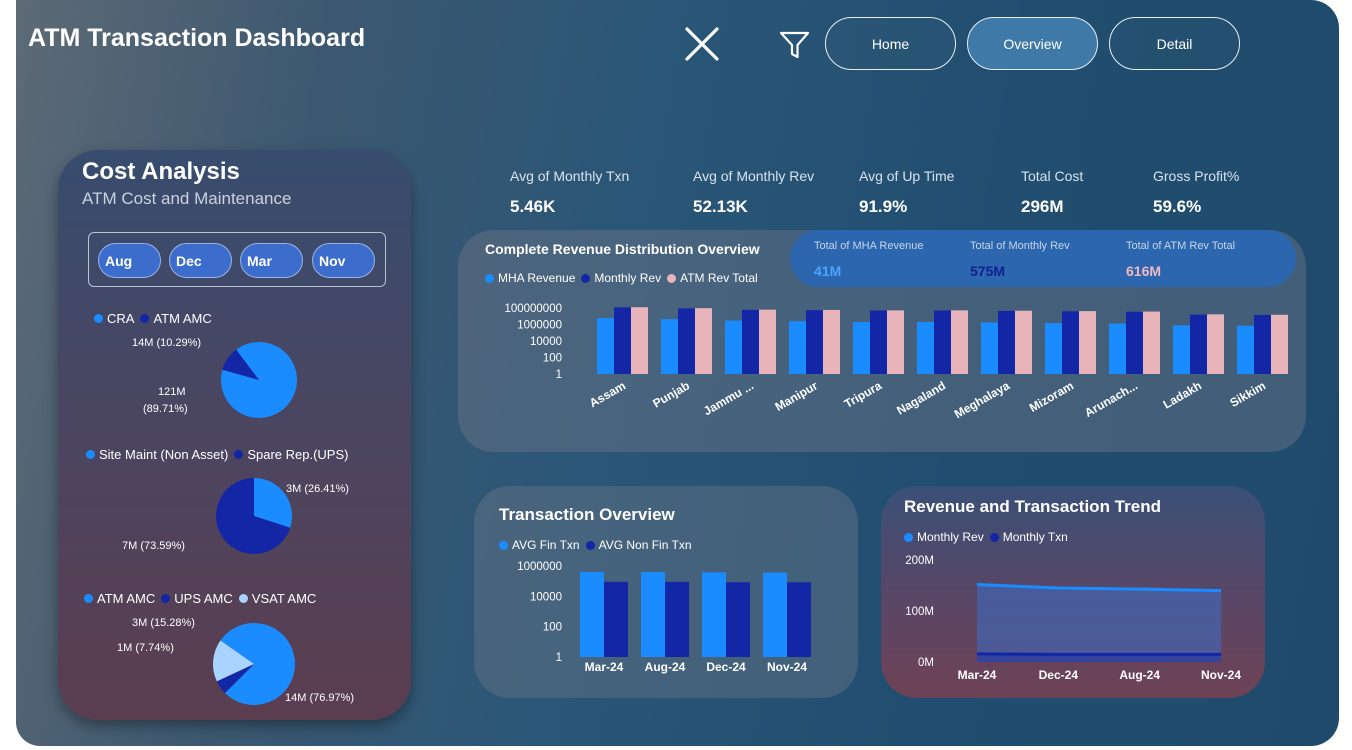 Image resolution: width=1352 pixels, height=750 pixels. I want to click on y-tick-label: 1, so click(559, 375).